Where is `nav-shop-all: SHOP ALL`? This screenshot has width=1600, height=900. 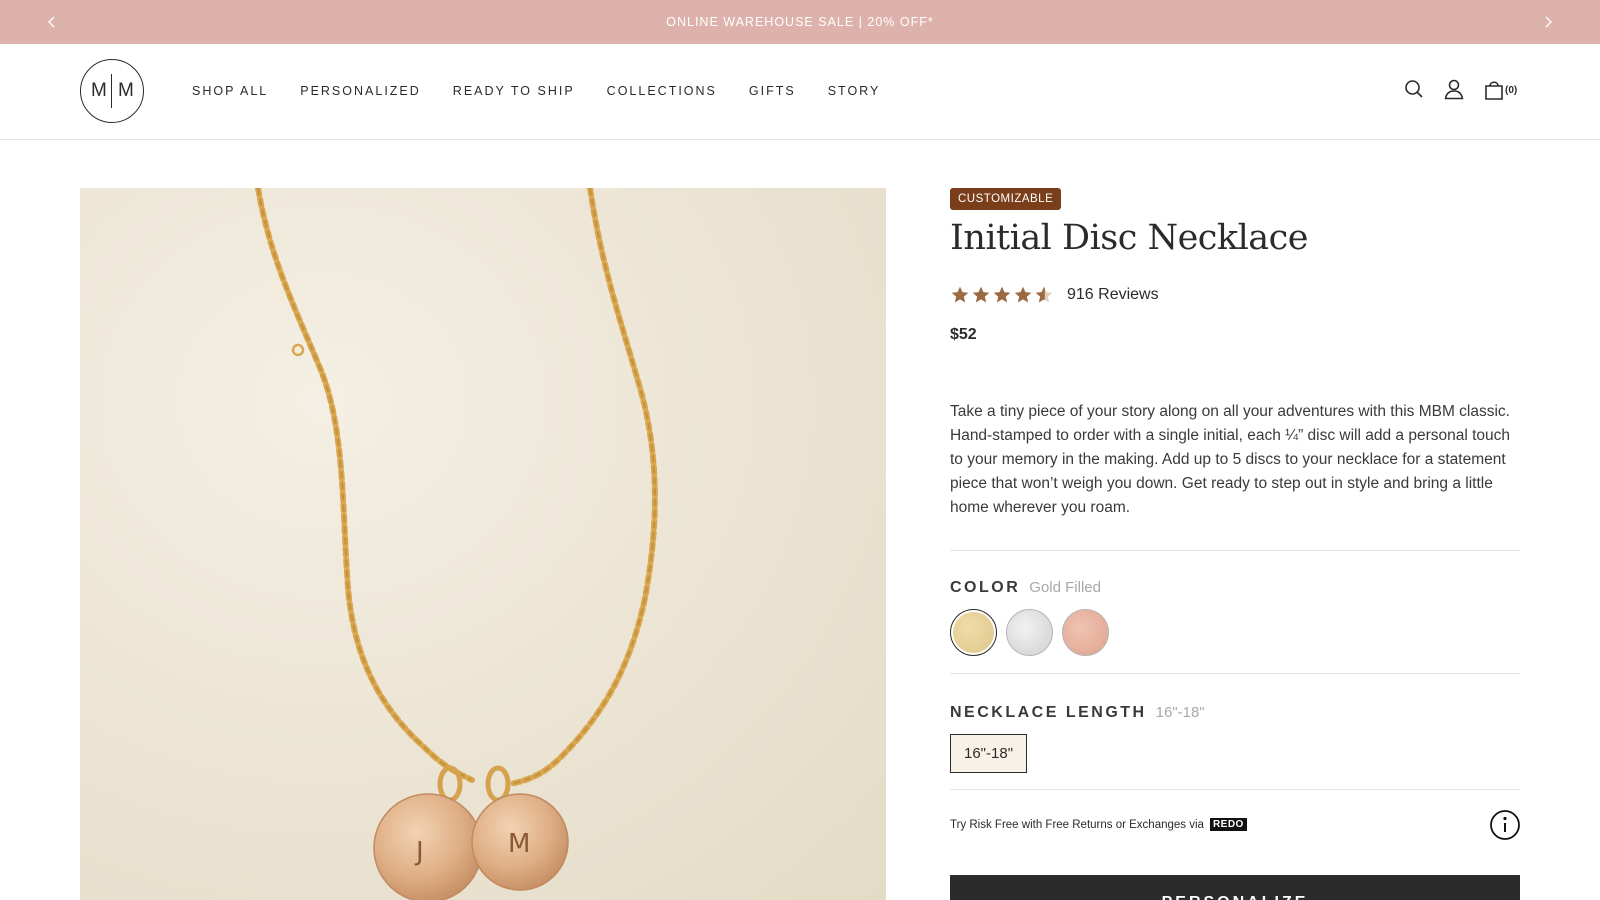
nav-shop-all: SHOP ALL is located at coordinates (230, 91).